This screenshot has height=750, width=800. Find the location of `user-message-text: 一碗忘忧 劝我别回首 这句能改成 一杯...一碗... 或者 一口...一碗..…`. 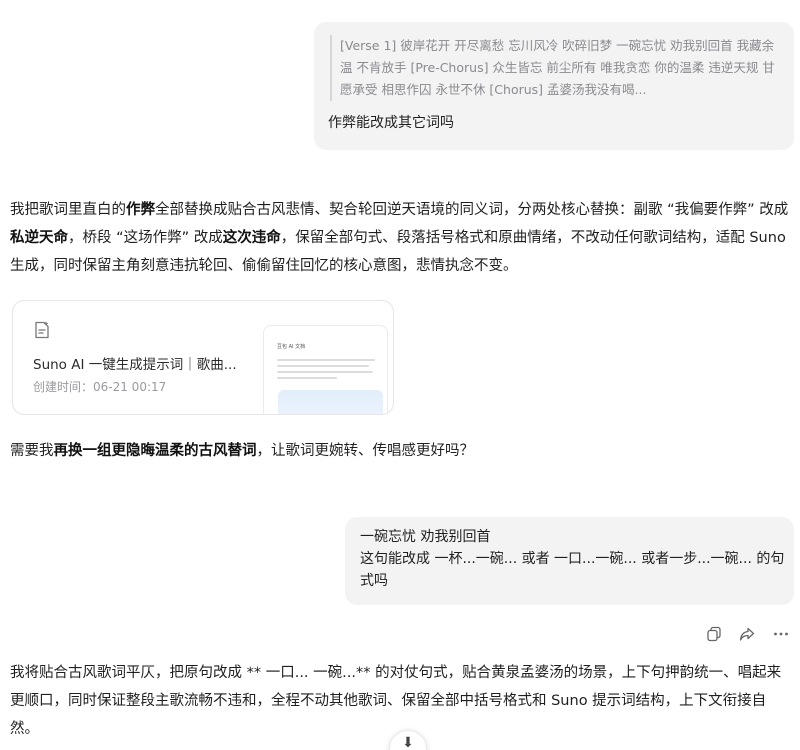

user-message-text: 一碗忘忧 劝我别回首 这句能改成 一杯...一碗... 或者 一口...一碗..… is located at coordinates (572, 559).